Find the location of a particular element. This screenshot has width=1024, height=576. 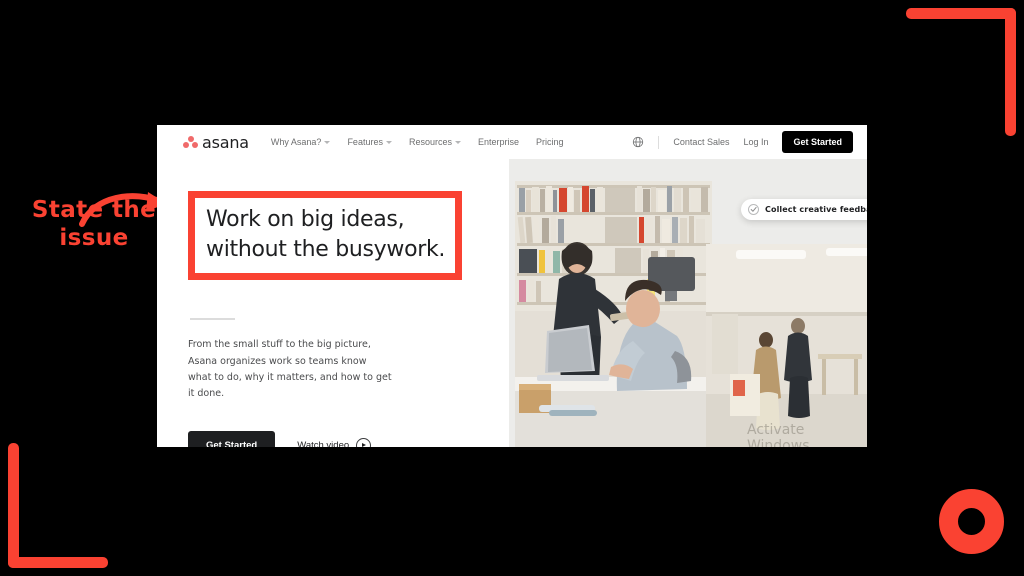

subcopy-line-4: it done. is located at coordinates (206, 394).